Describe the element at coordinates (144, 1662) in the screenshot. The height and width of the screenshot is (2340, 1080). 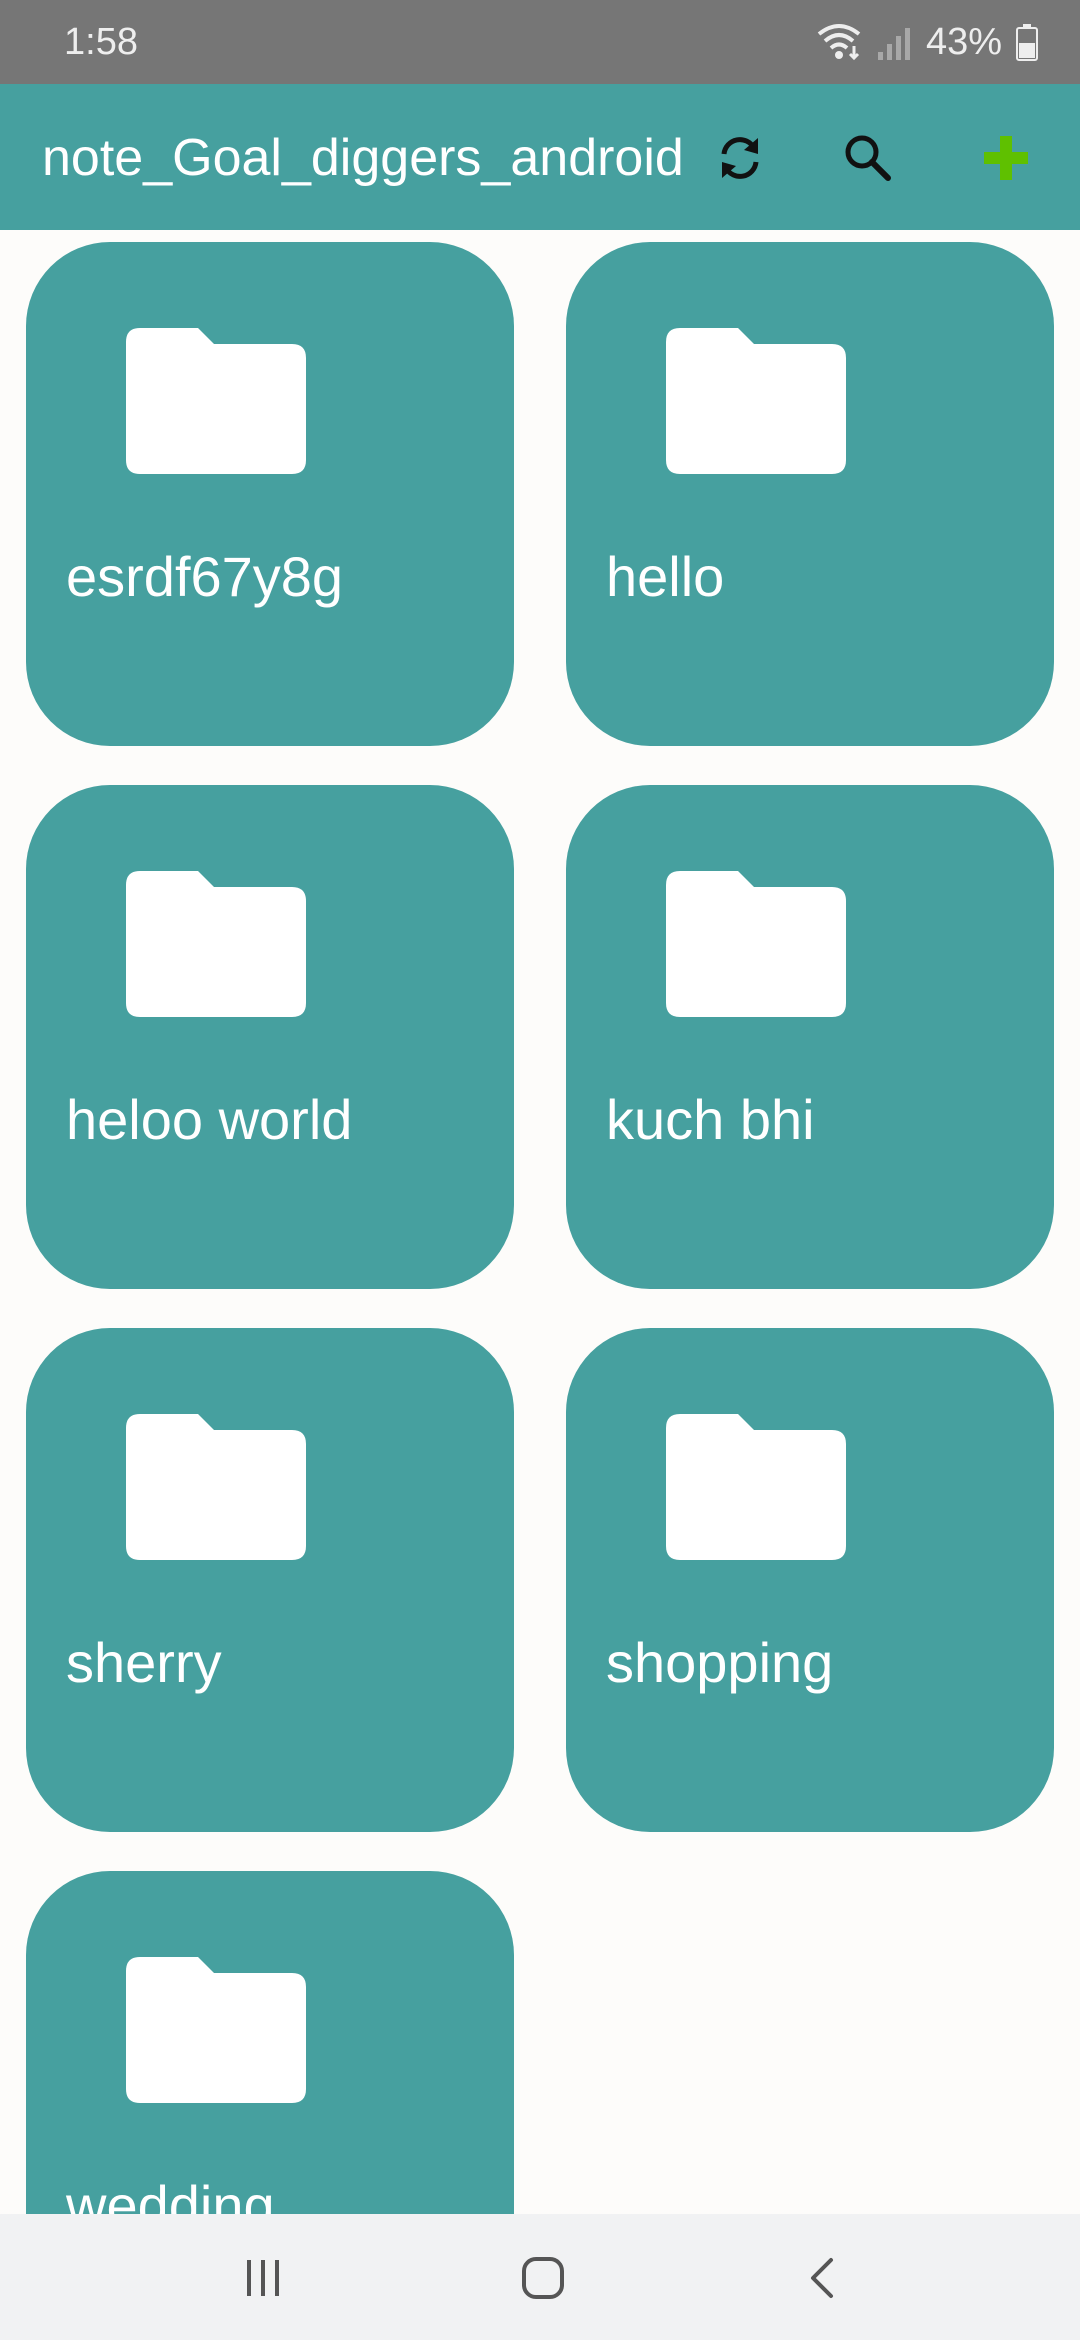
I see `folder-name: sherry` at that location.